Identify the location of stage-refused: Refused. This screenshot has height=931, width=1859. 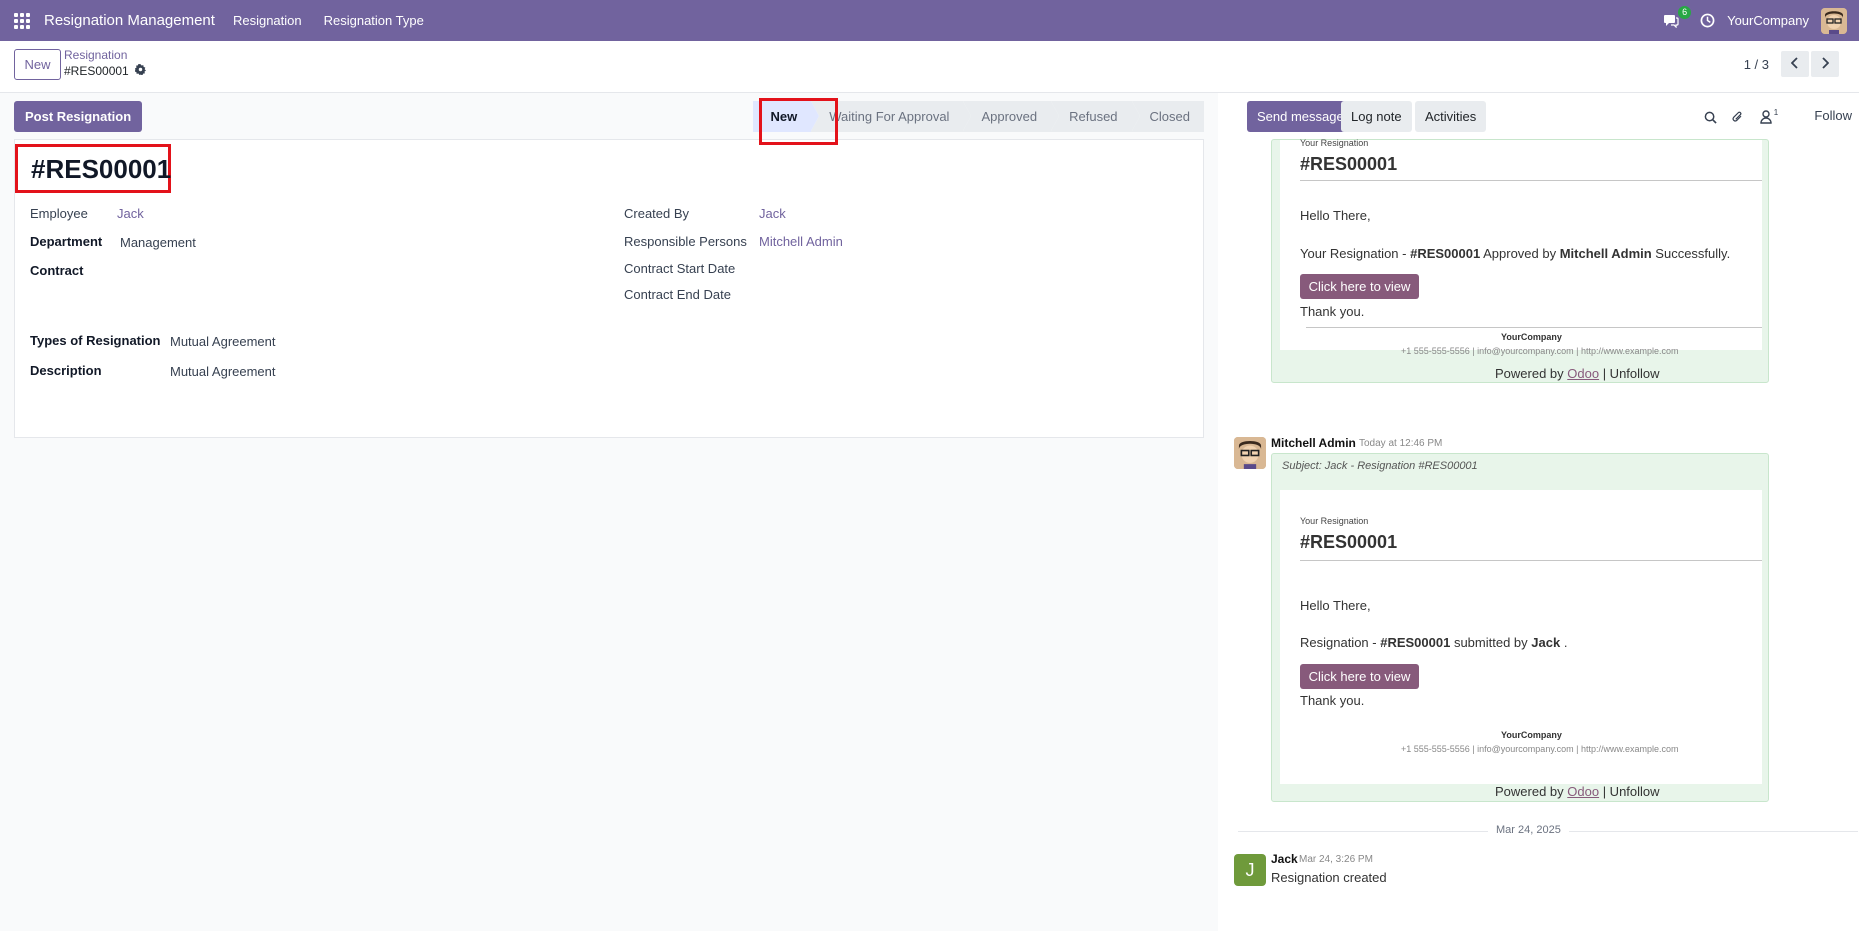
(1095, 116).